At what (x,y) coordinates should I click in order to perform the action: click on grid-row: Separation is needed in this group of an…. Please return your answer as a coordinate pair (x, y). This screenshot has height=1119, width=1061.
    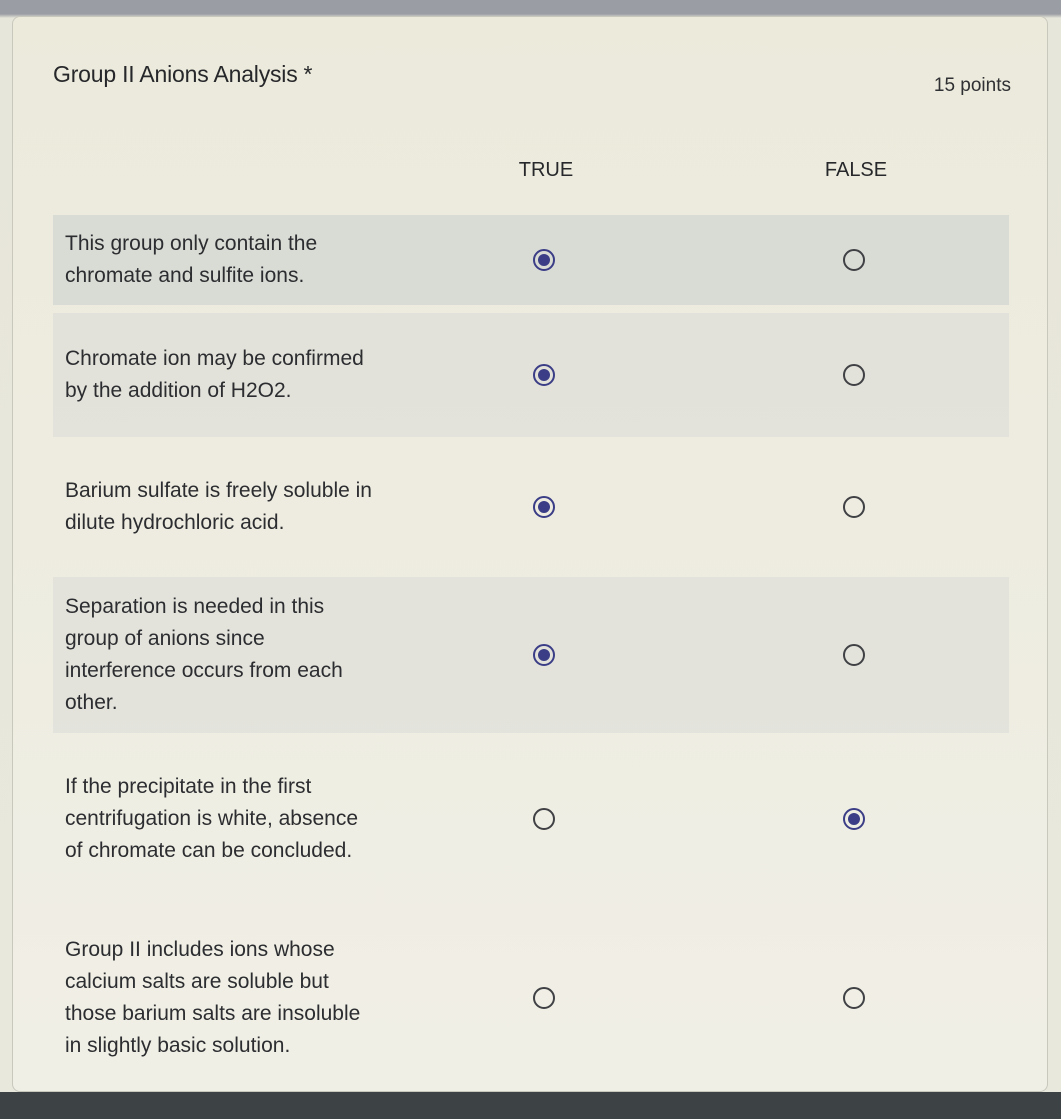
    Looking at the image, I should click on (531, 655).